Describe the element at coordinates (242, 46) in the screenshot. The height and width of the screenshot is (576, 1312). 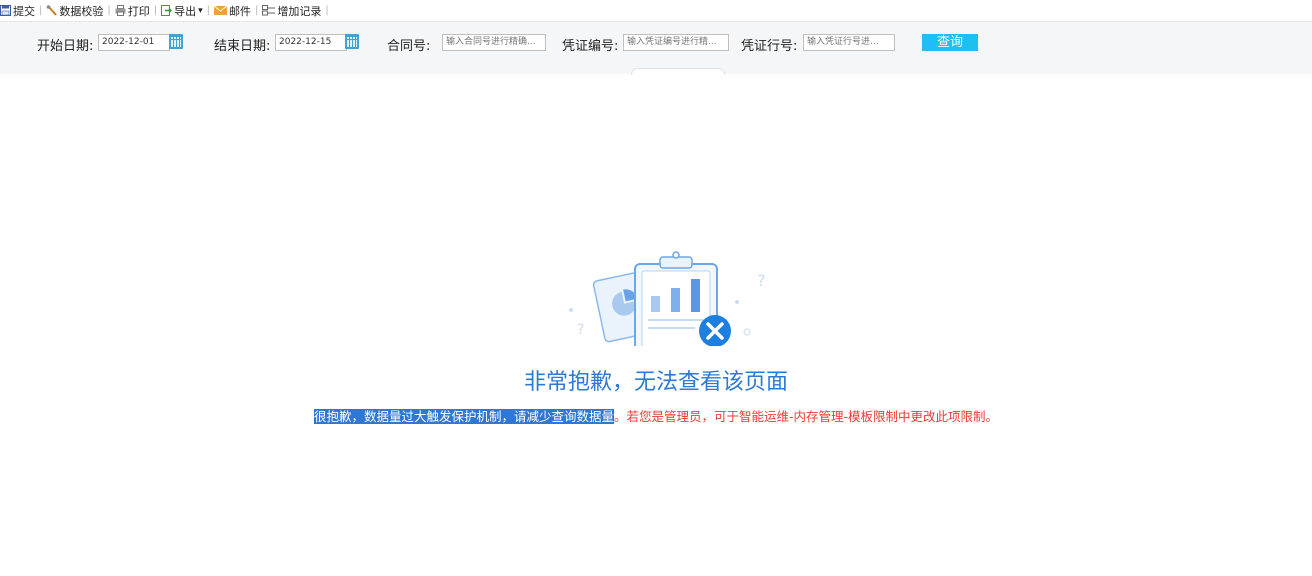
I see `end-date-label: 结束日期:` at that location.